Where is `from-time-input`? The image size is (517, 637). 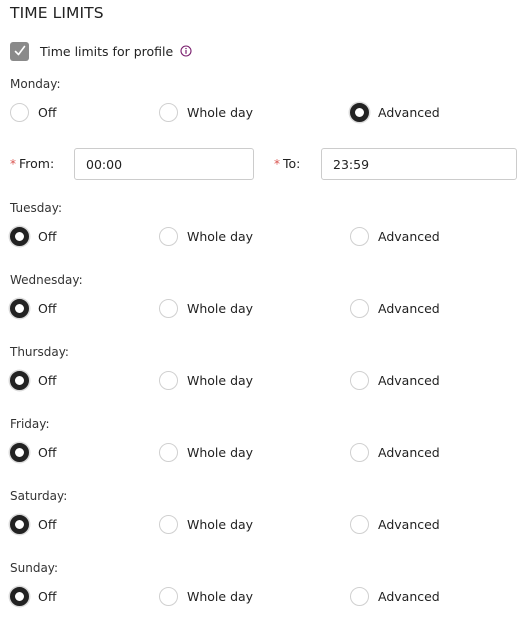
from-time-input is located at coordinates (164, 164).